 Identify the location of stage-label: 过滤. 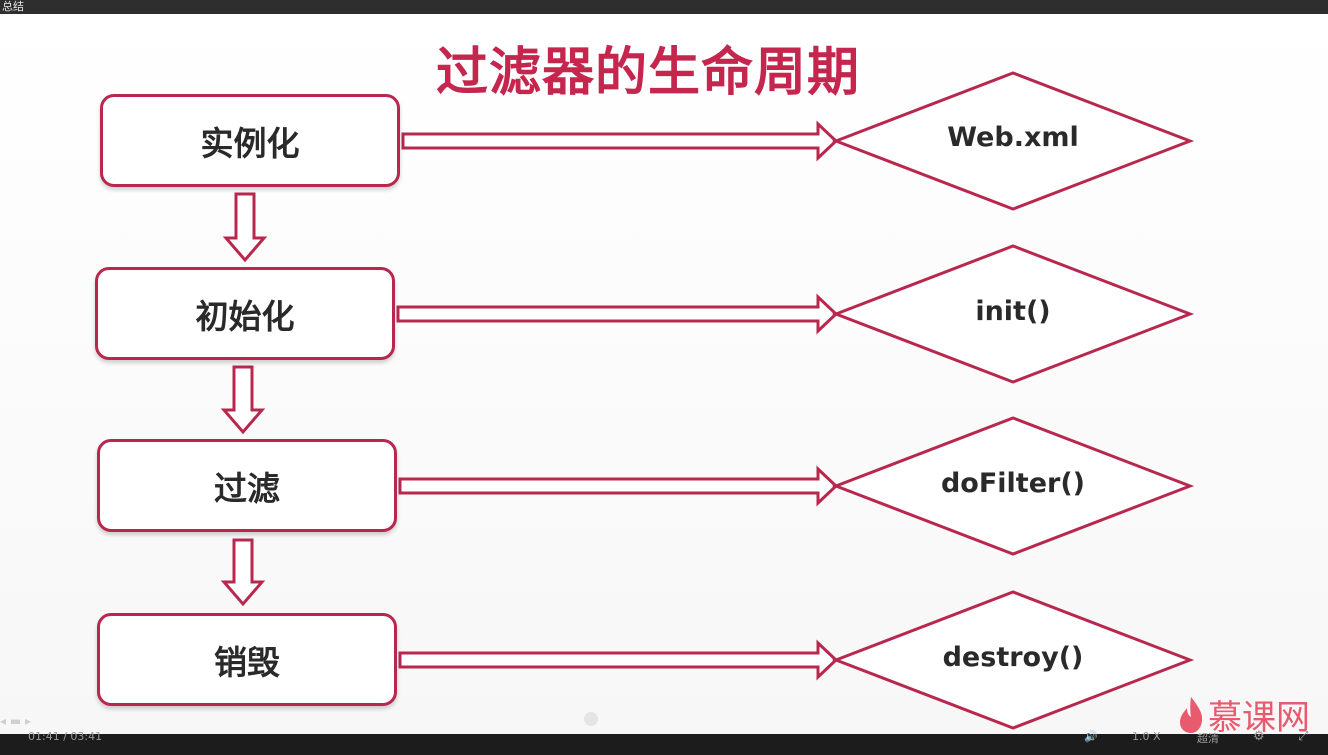
(247, 488).